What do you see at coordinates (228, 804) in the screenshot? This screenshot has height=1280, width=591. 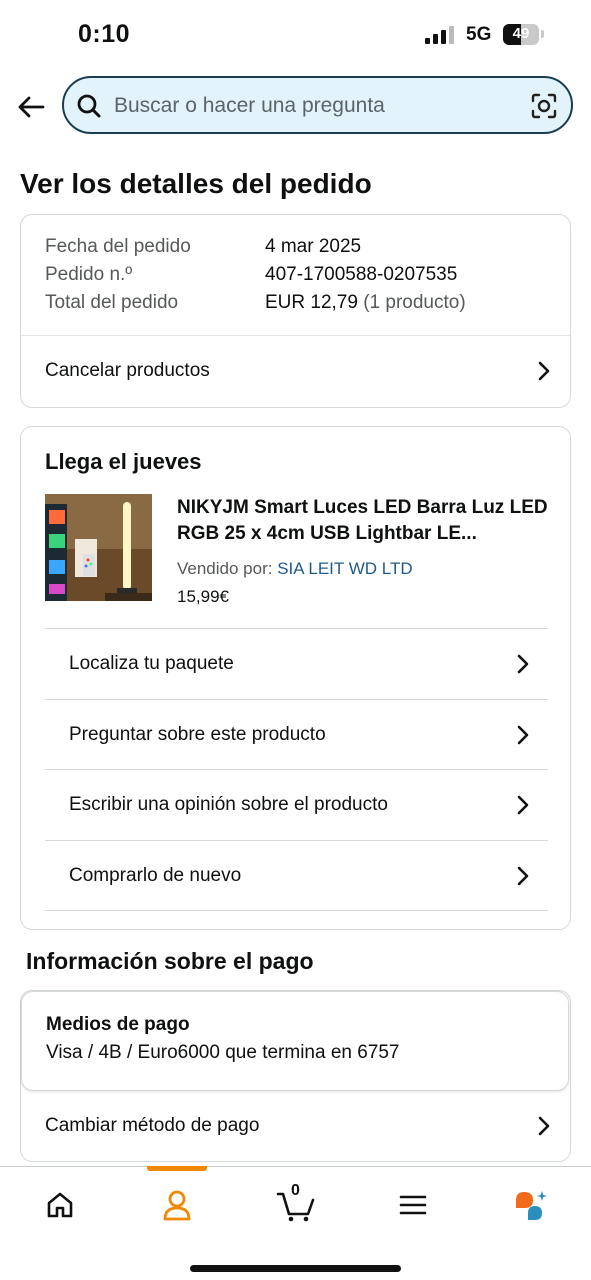 I see `write-review-label: Escribir una opinión sobre el producto` at bounding box center [228, 804].